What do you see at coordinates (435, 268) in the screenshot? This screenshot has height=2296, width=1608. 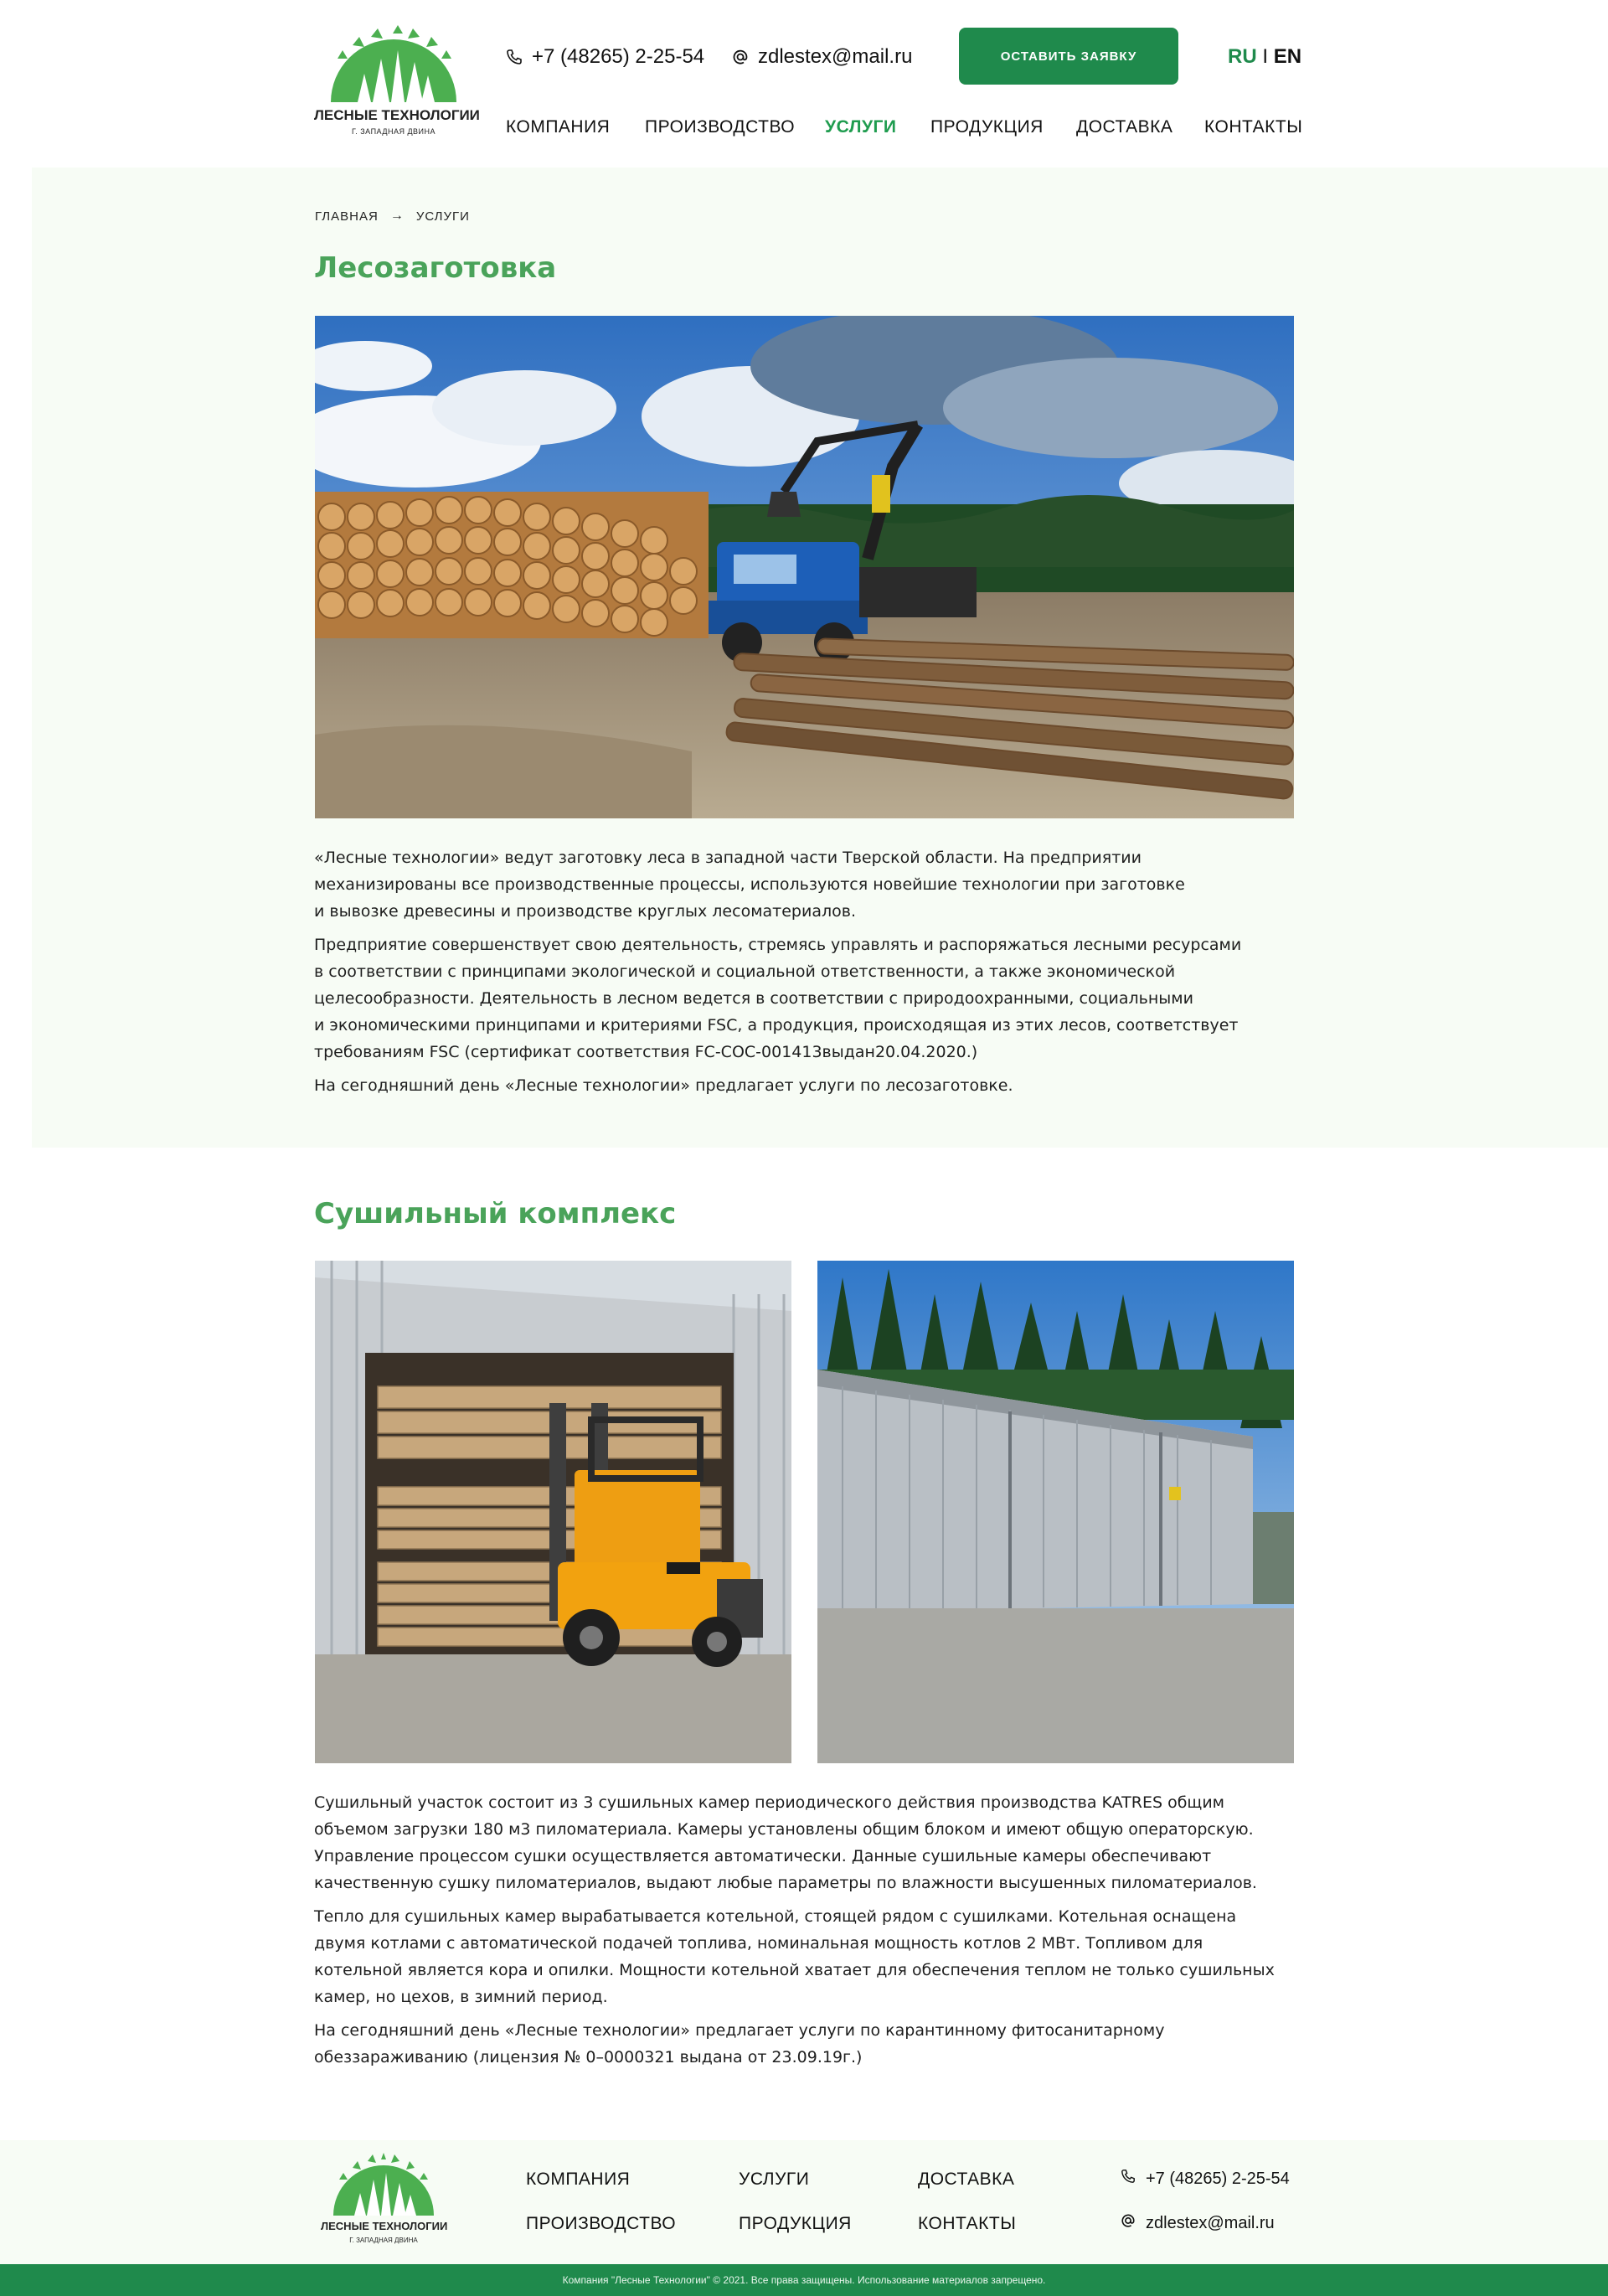 I see `logging-title: Лесозаготовка` at bounding box center [435, 268].